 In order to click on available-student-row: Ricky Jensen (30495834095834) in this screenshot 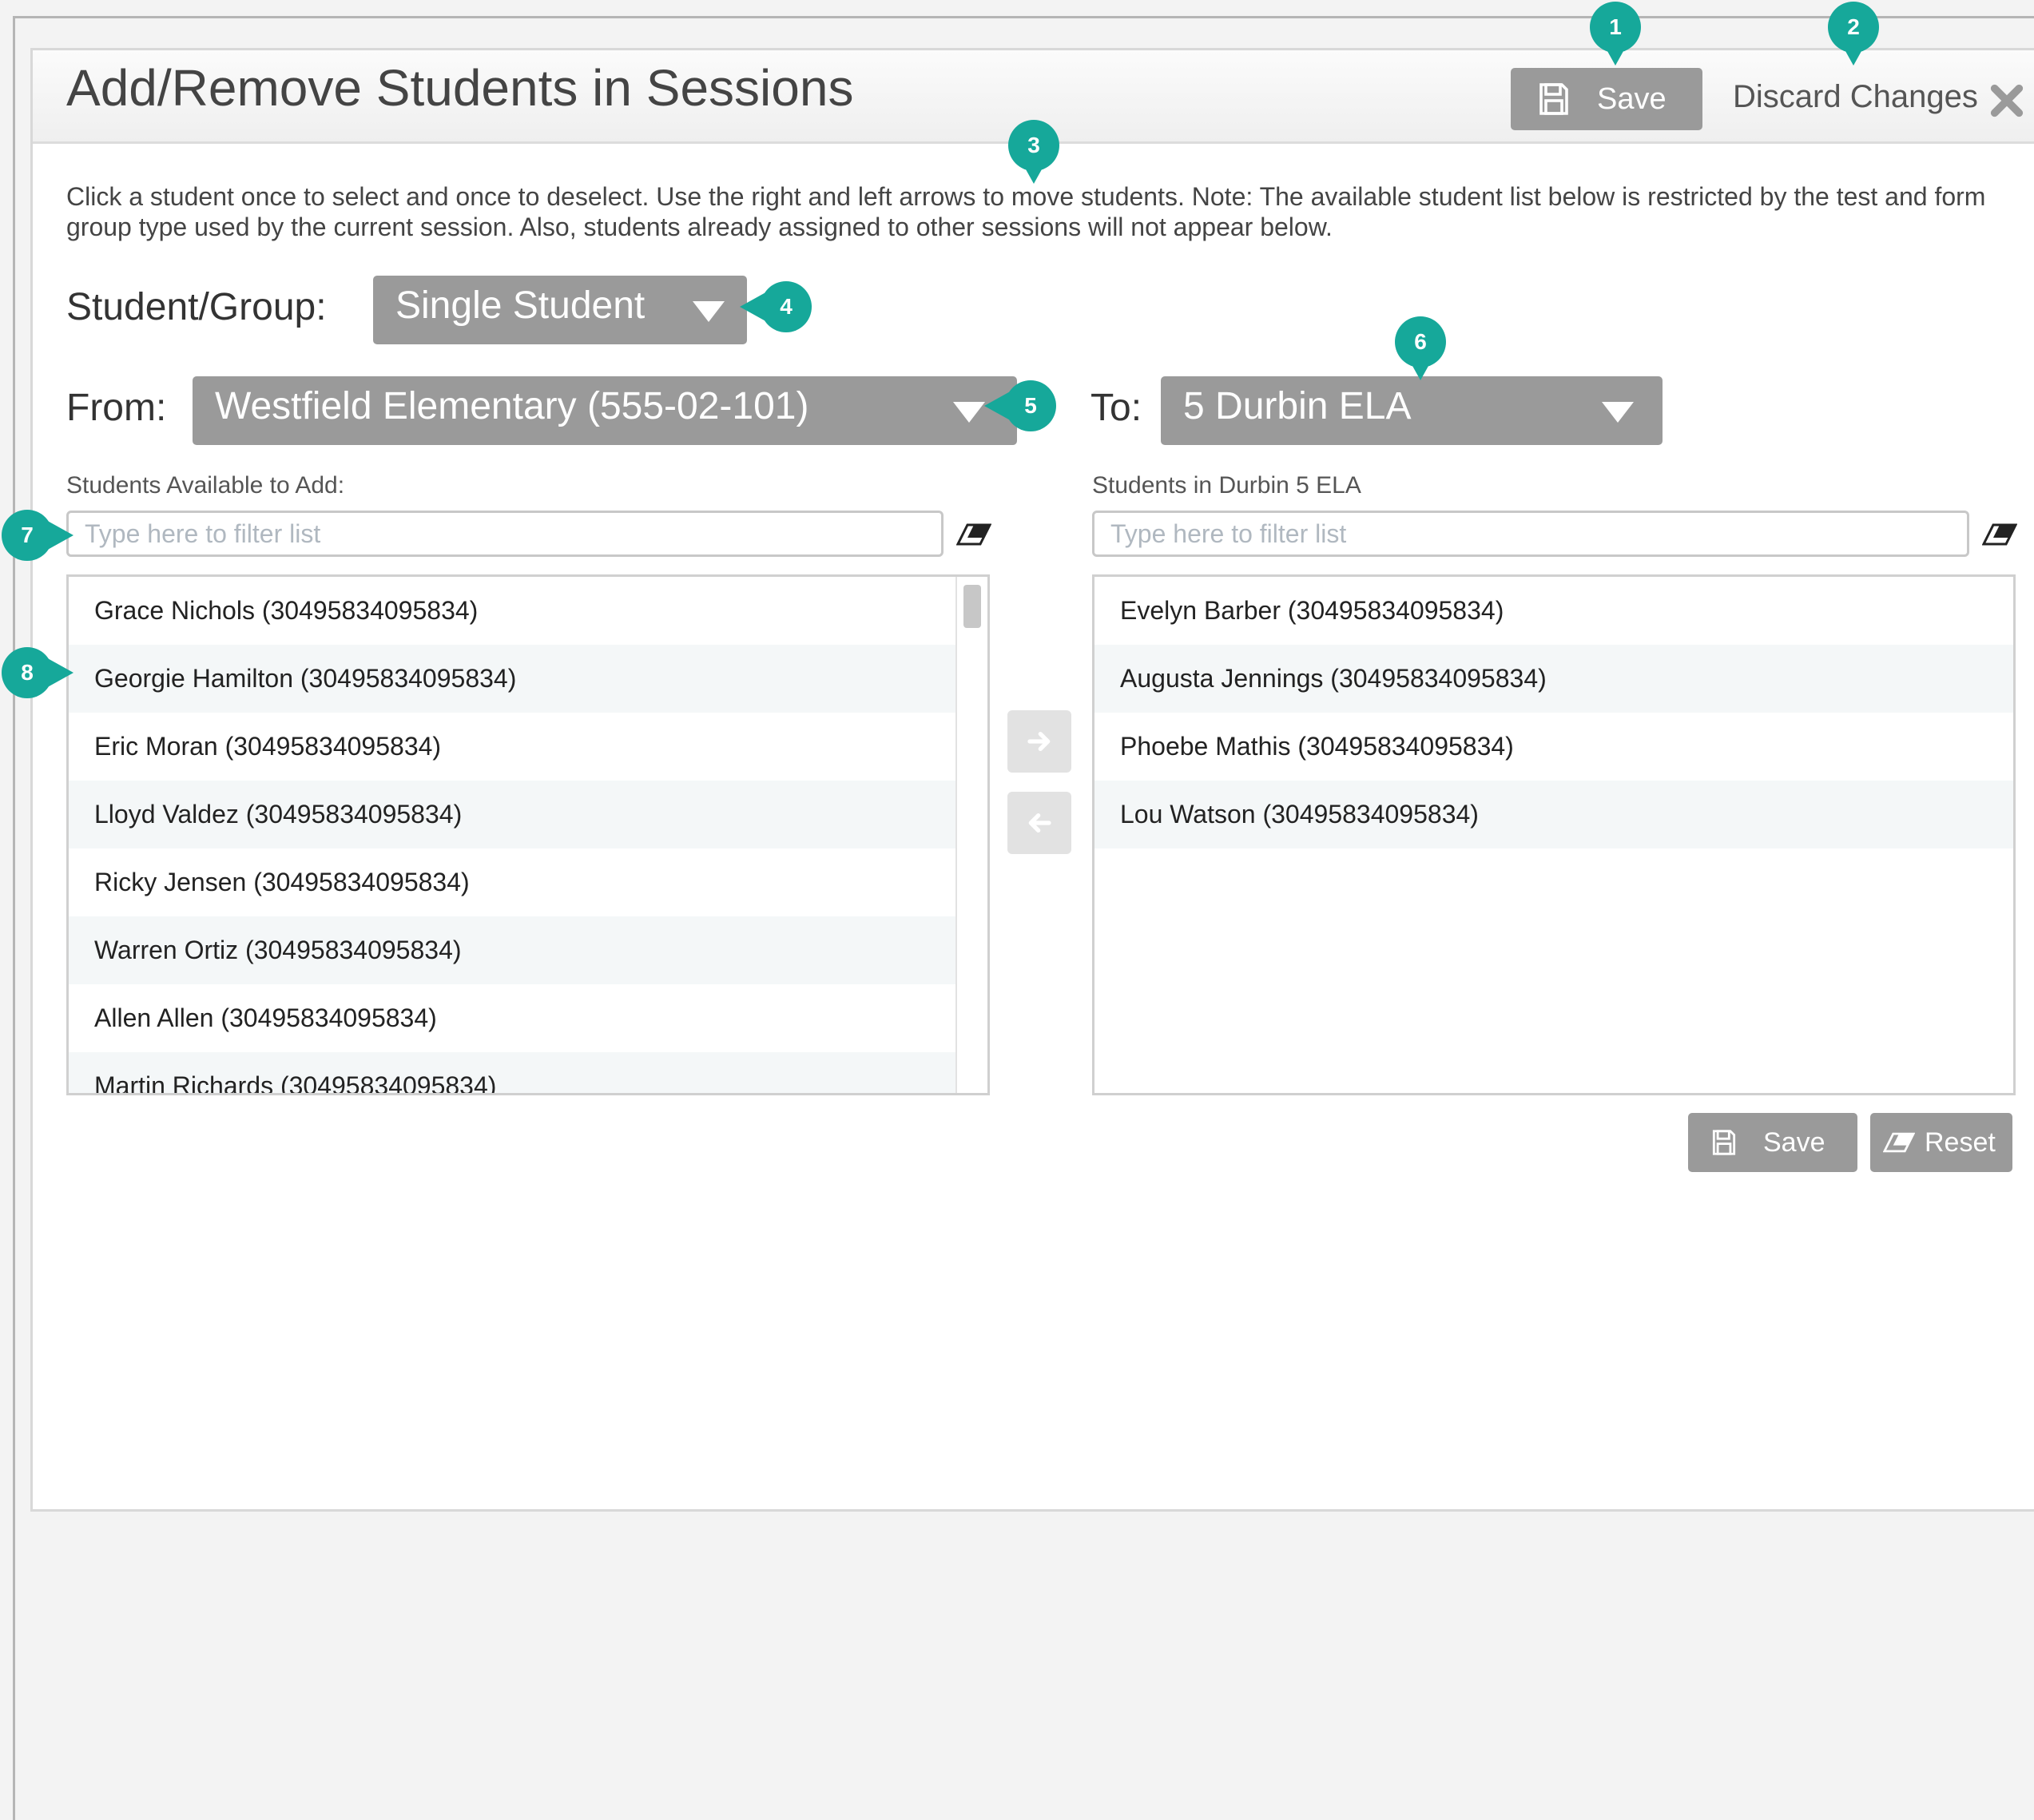, I will do `click(528, 882)`.